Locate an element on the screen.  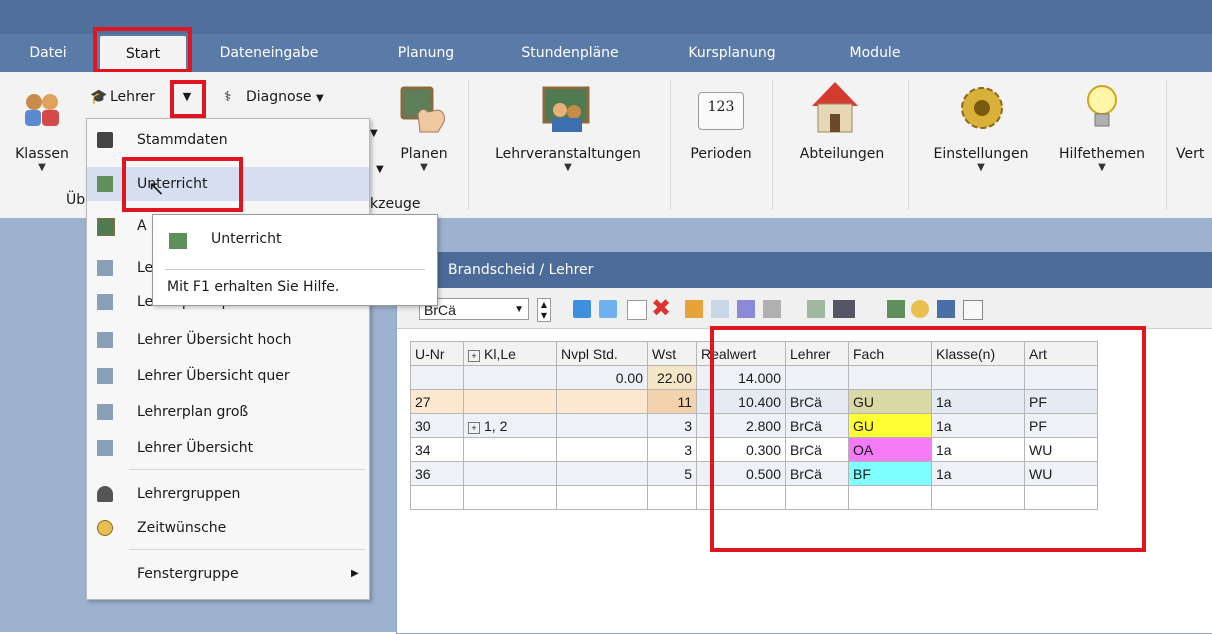
planen-label: Planen is located at coordinates (424, 154).